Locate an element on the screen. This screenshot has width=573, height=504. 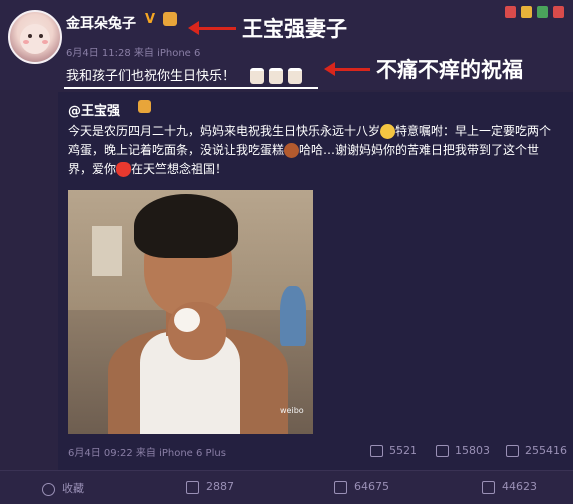
avatar-face is located at coordinates (35, 39).